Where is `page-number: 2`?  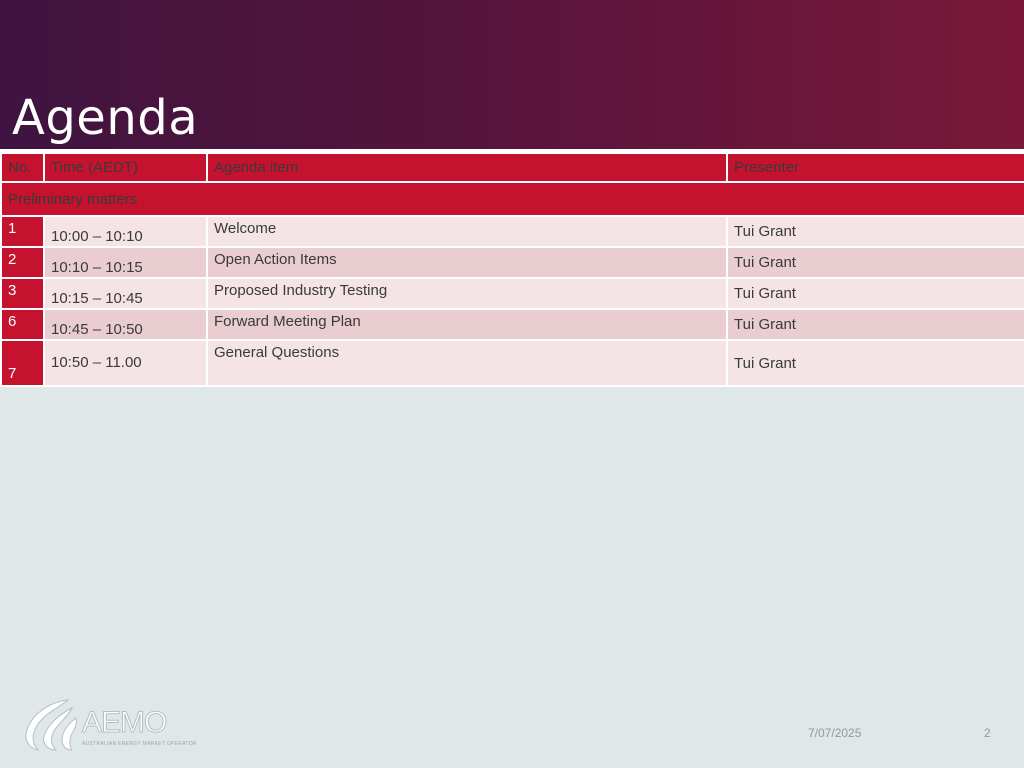
page-number: 2 is located at coordinates (987, 733).